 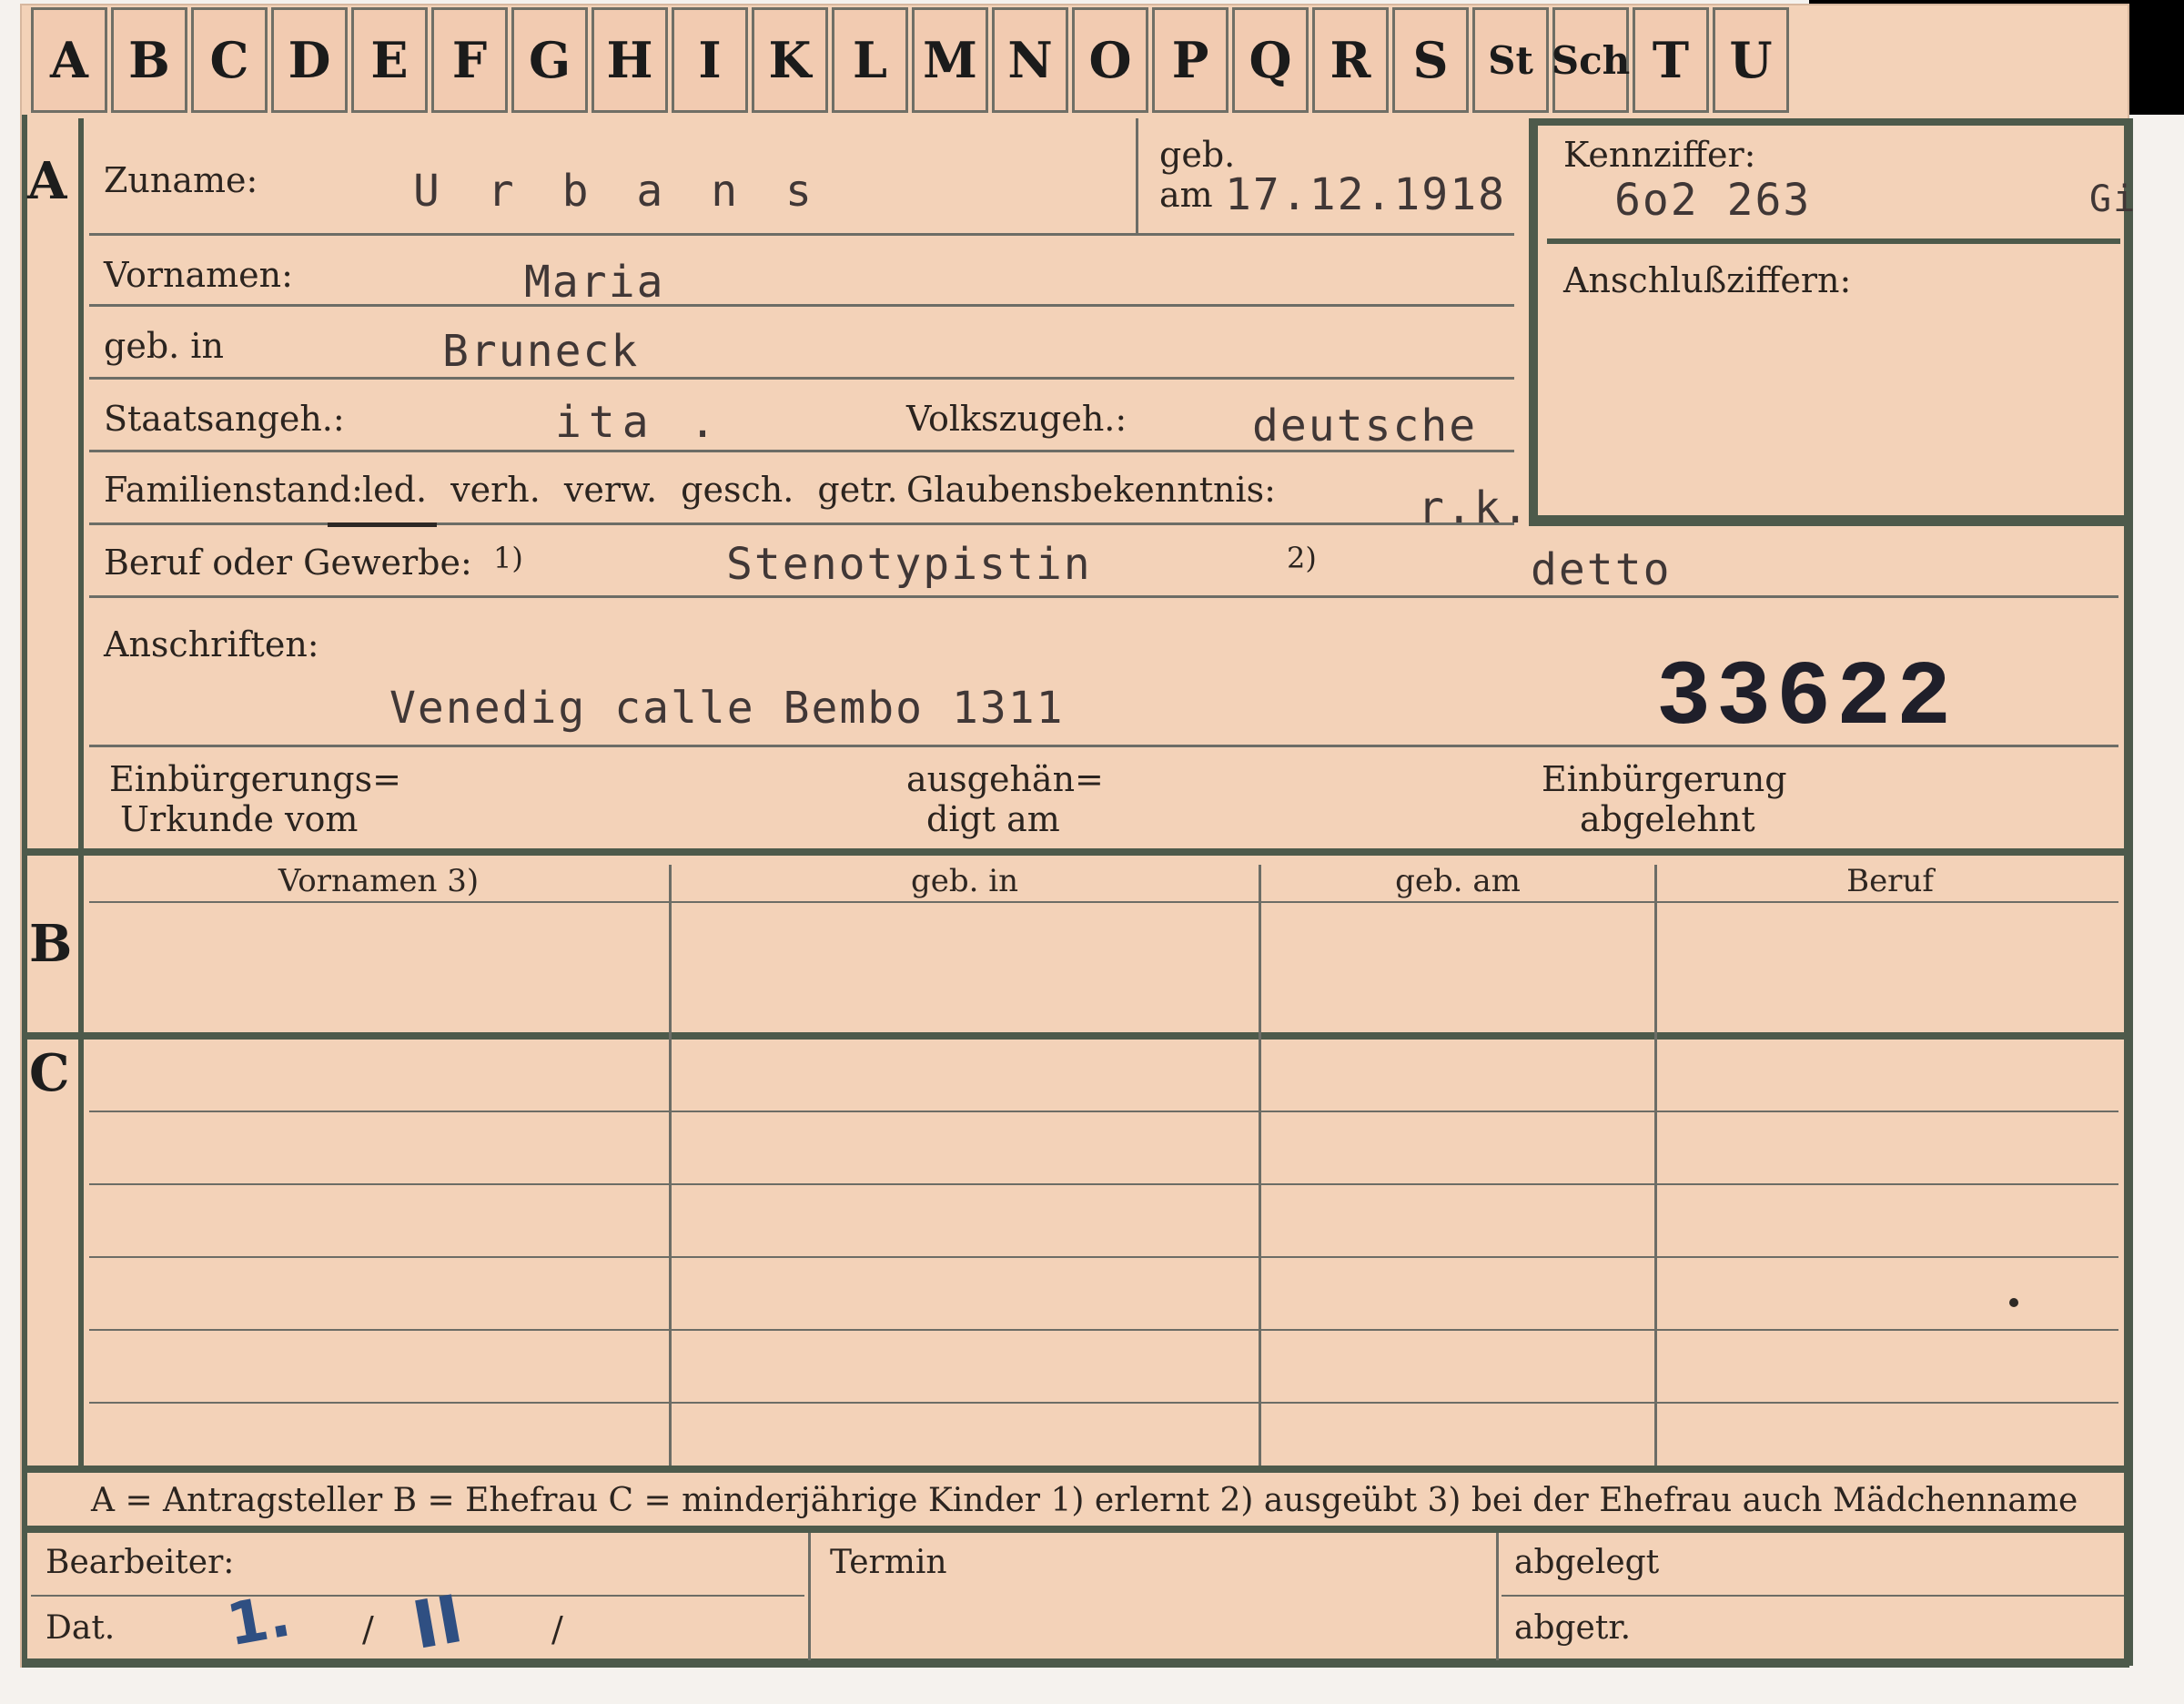 What do you see at coordinates (1458, 881) in the screenshot?
I see `col-header-gebam: geb. am` at bounding box center [1458, 881].